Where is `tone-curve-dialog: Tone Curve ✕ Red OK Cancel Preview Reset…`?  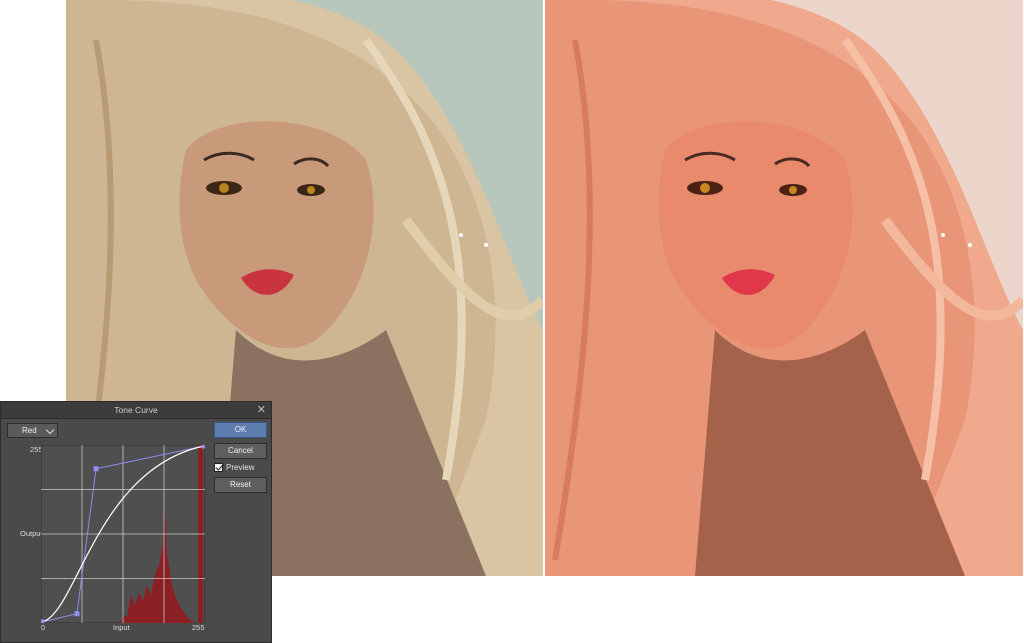 tone-curve-dialog: Tone Curve ✕ Red OK Cancel Preview Reset… is located at coordinates (136, 522).